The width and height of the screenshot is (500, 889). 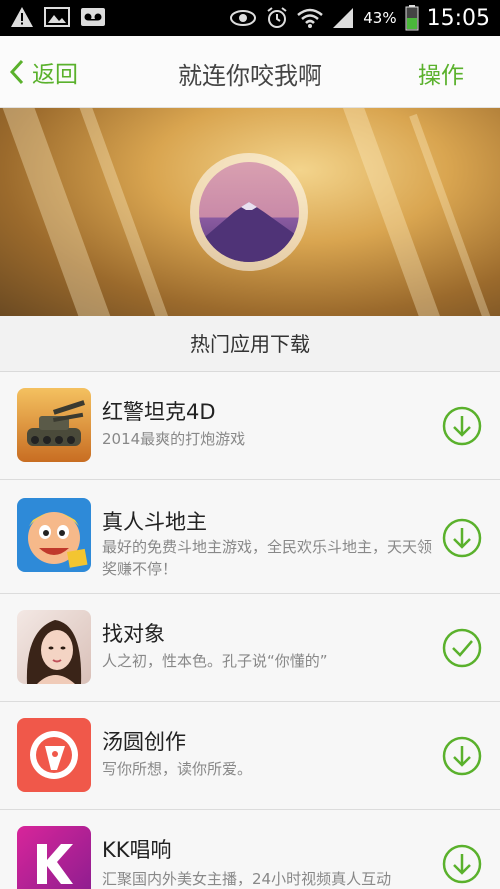 What do you see at coordinates (54, 535) in the screenshot?
I see `cartoon-face-icon` at bounding box center [54, 535].